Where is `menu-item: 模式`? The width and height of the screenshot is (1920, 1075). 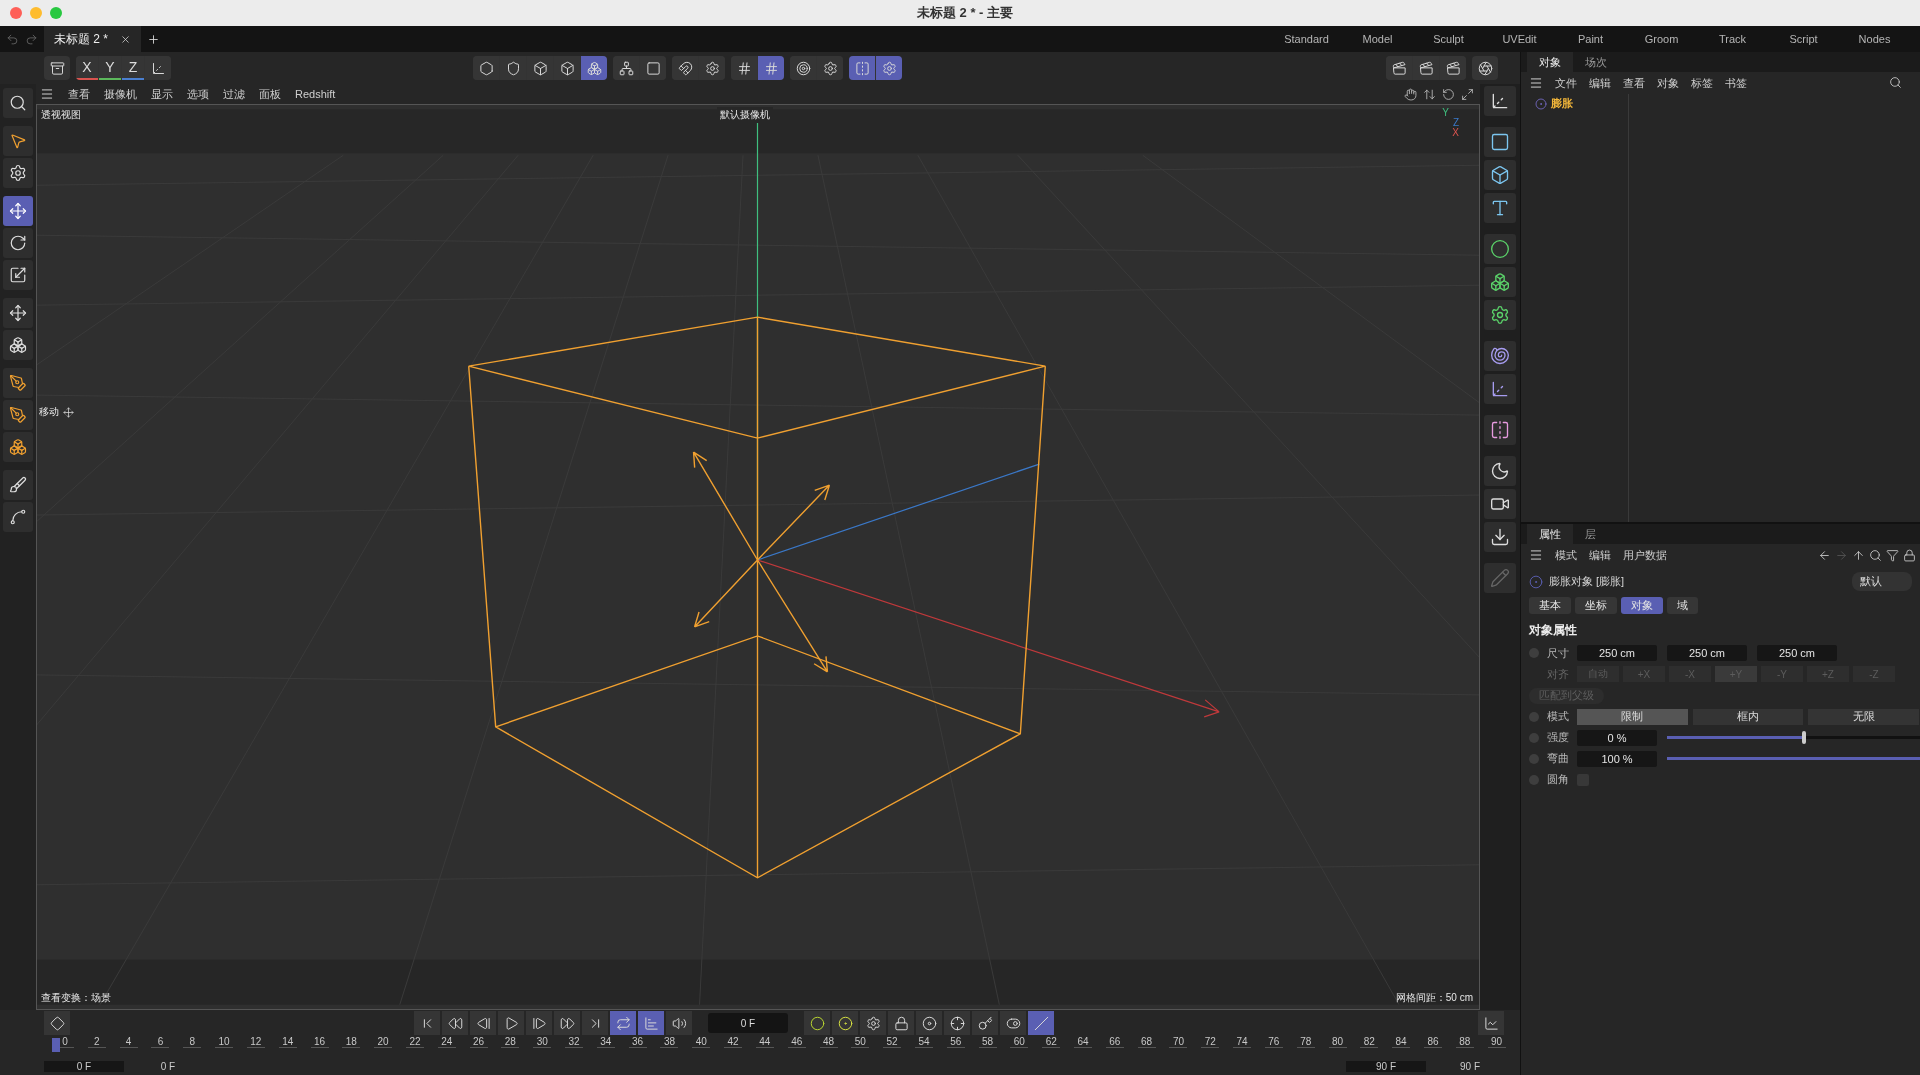 menu-item: 模式 is located at coordinates (1566, 555).